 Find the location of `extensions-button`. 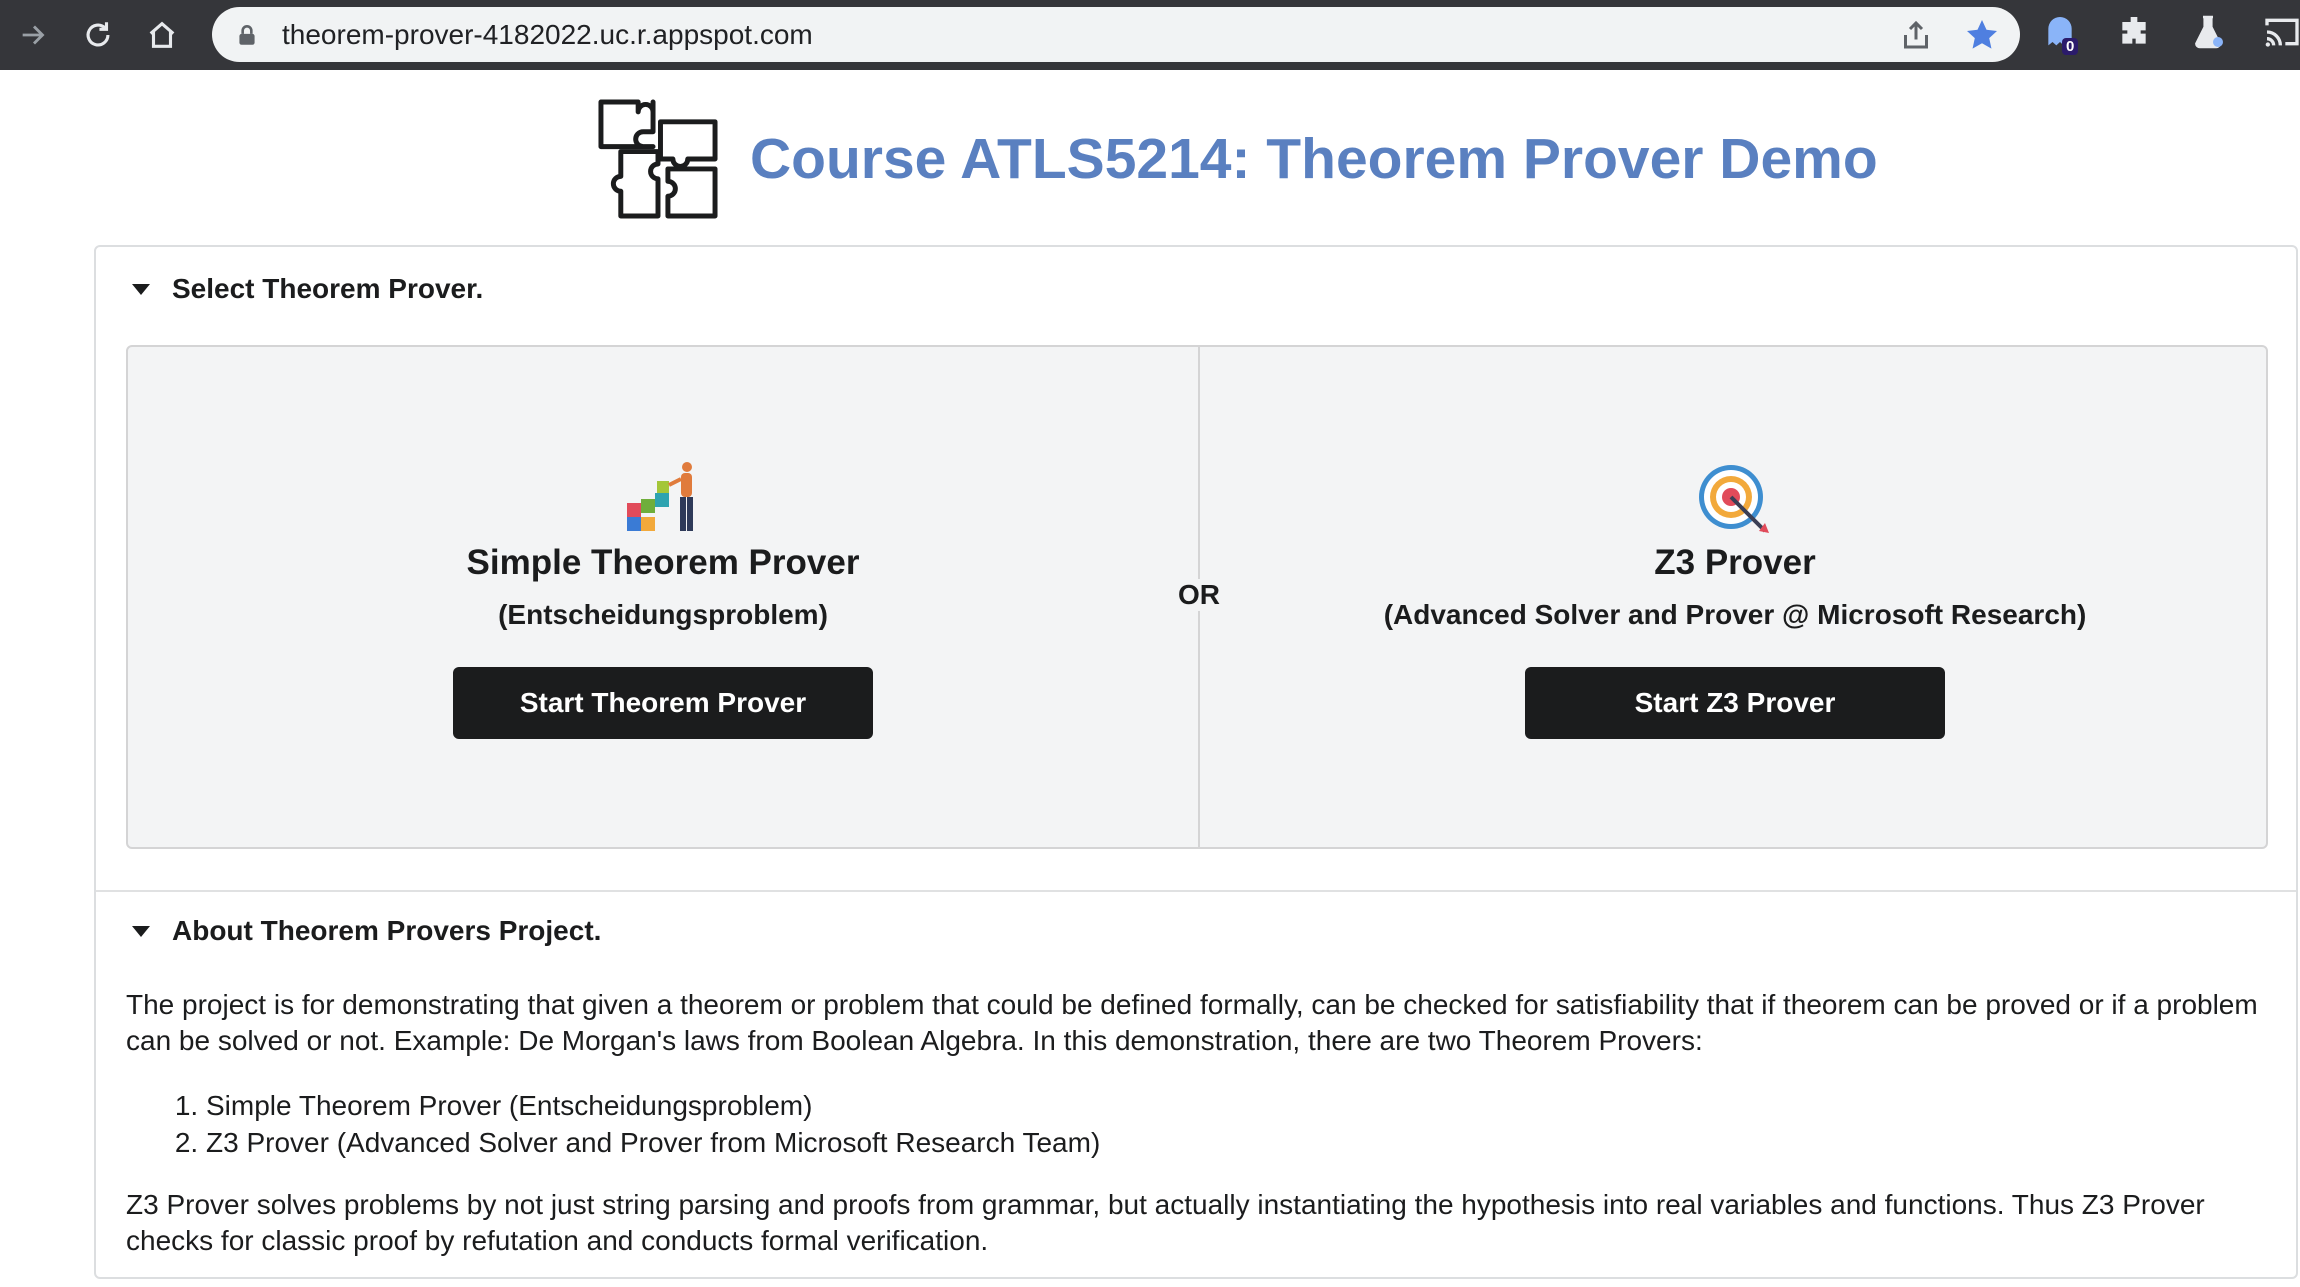

extensions-button is located at coordinates (2136, 34).